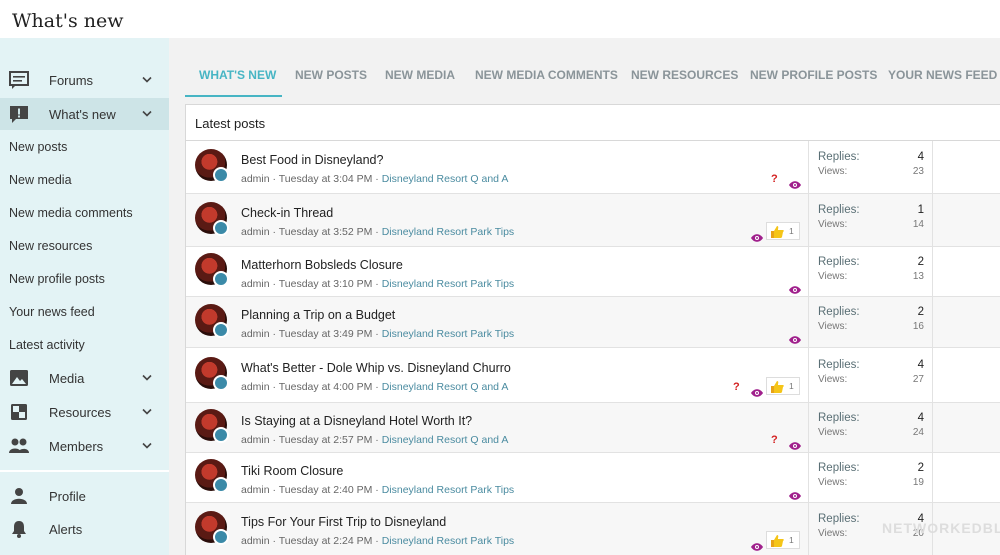 The image size is (1000, 555). What do you see at coordinates (736, 387) in the screenshot?
I see `question-icon: ?` at bounding box center [736, 387].